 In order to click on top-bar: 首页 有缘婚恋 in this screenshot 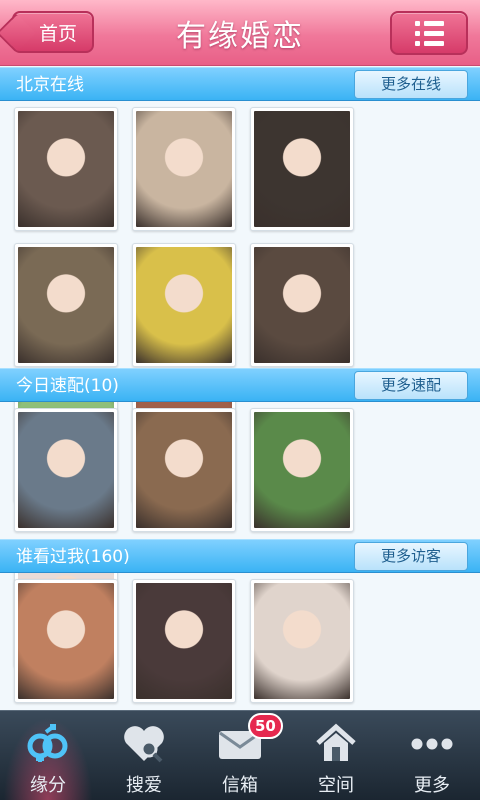, I will do `click(240, 33)`.